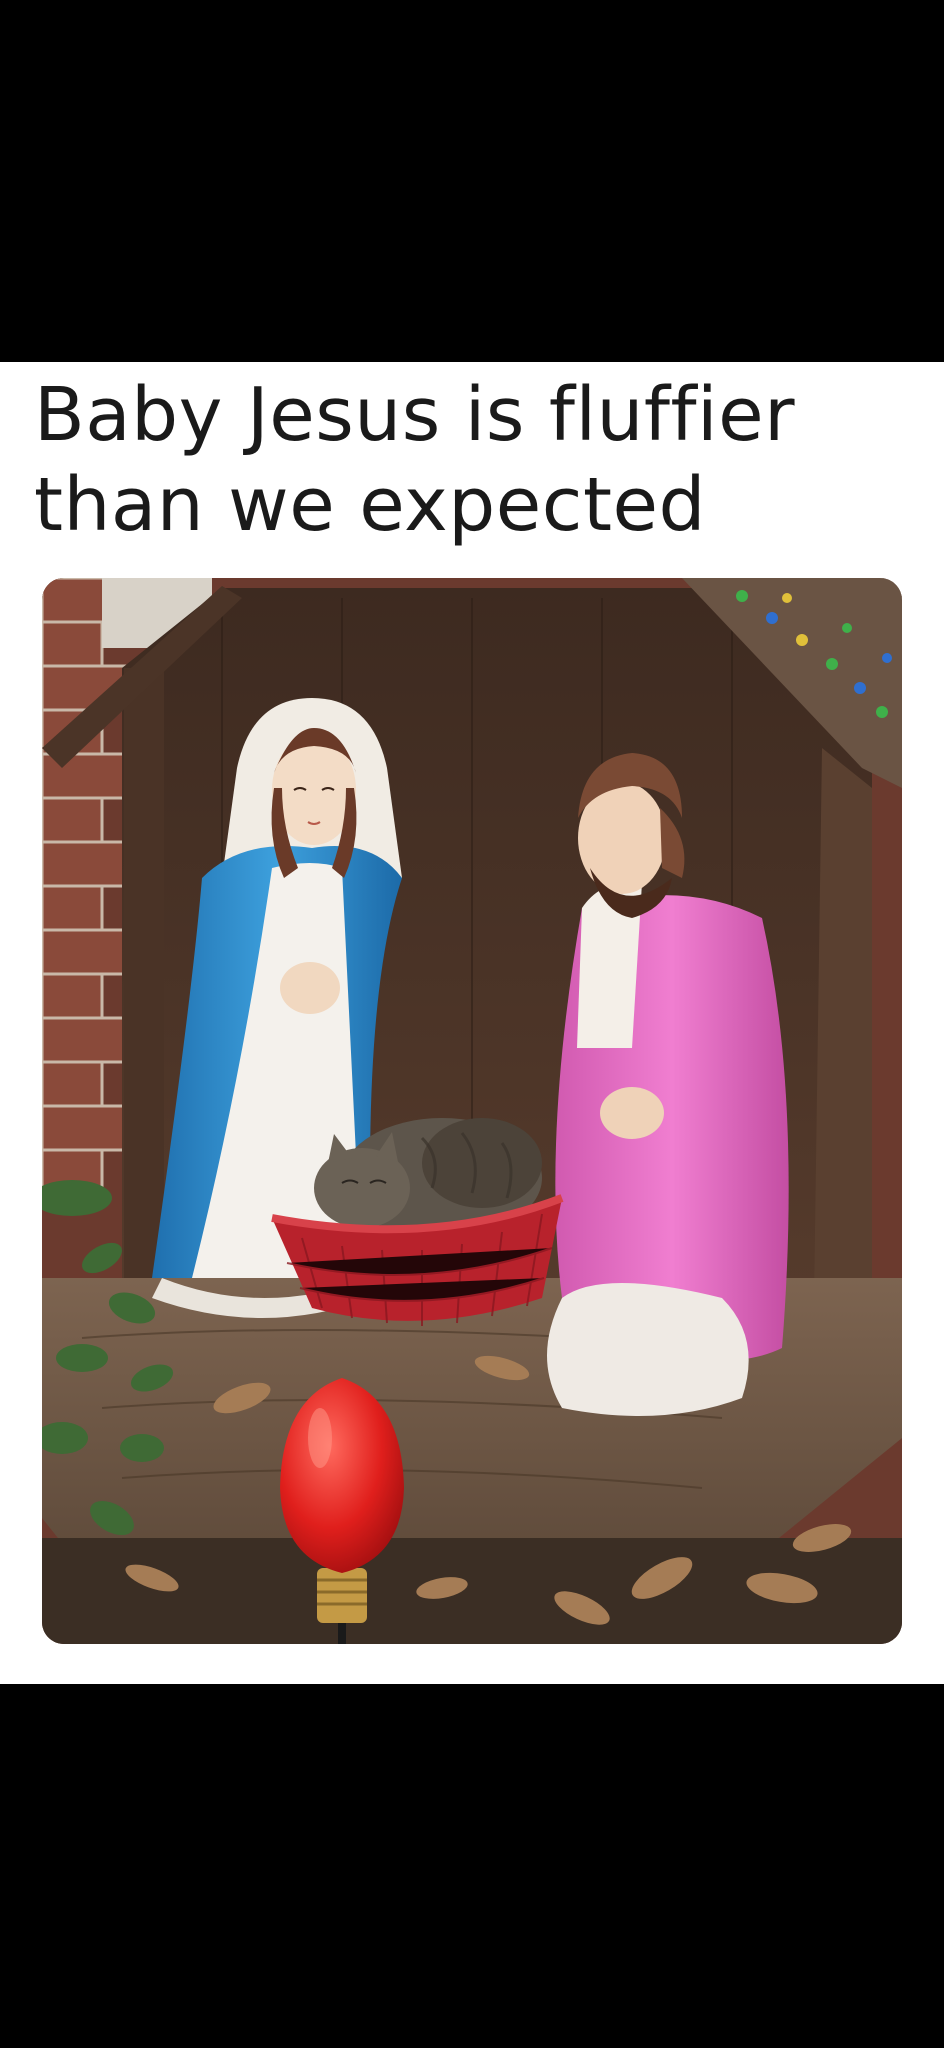  I want to click on caption-line-1: Baby Jesus is fluffier, so click(415, 415).